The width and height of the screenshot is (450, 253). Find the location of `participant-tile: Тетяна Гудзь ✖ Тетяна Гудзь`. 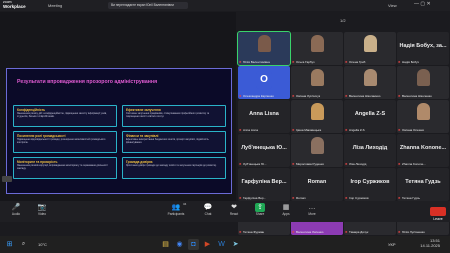

participant-tile: Тетяна Гудзь ✖ Тетяна Гудзь is located at coordinates (423, 184).